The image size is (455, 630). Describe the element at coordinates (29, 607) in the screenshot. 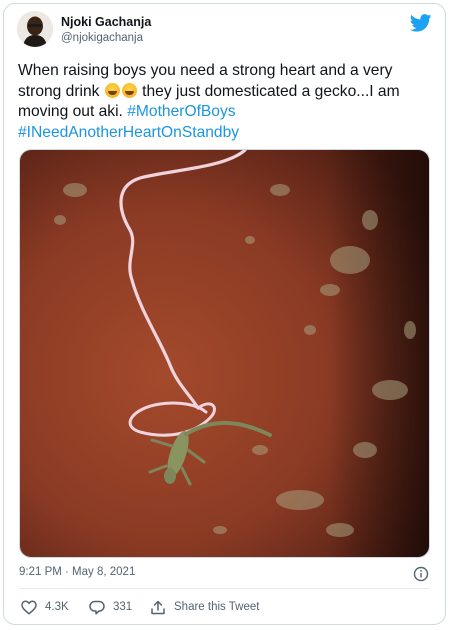

I see `heart-icon` at that location.